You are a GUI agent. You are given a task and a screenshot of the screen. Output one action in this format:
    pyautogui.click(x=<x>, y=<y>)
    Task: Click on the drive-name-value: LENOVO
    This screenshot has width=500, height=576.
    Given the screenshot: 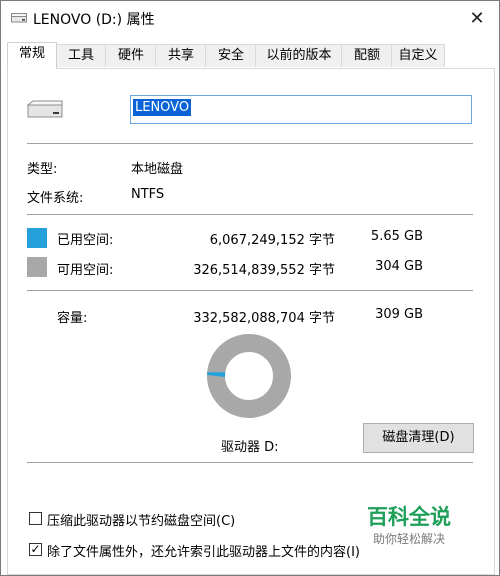 What is the action you would take?
    pyautogui.click(x=162, y=107)
    